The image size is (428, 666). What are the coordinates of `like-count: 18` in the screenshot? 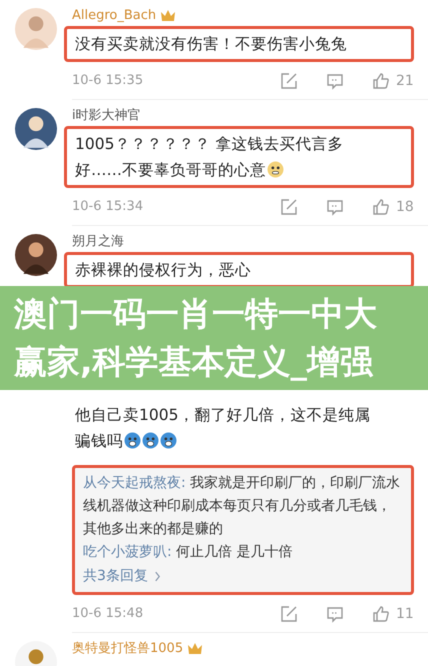 It's located at (405, 206).